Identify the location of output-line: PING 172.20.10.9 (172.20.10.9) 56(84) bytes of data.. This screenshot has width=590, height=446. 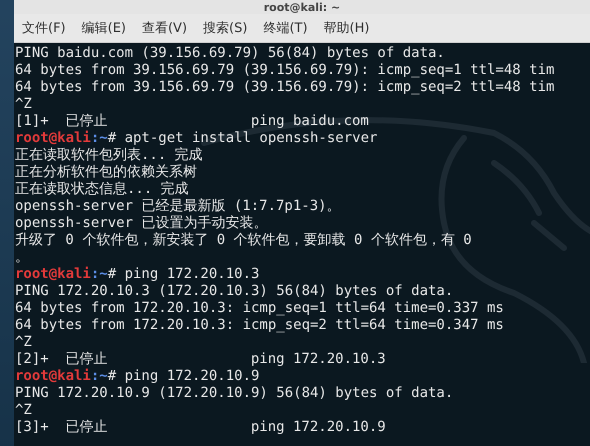
(234, 393).